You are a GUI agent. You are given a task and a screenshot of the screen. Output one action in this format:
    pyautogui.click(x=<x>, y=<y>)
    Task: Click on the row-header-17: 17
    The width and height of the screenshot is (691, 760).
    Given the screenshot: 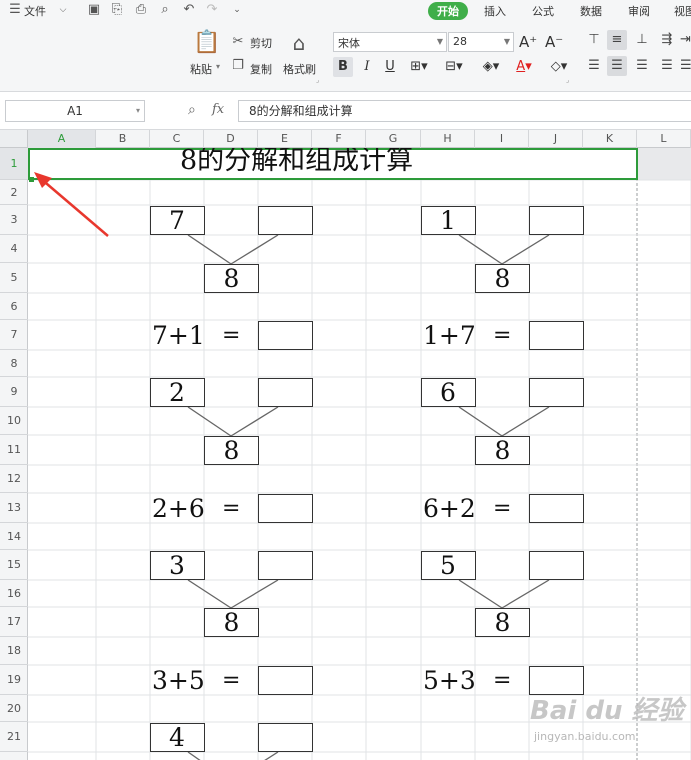 What is the action you would take?
    pyautogui.click(x=14, y=622)
    